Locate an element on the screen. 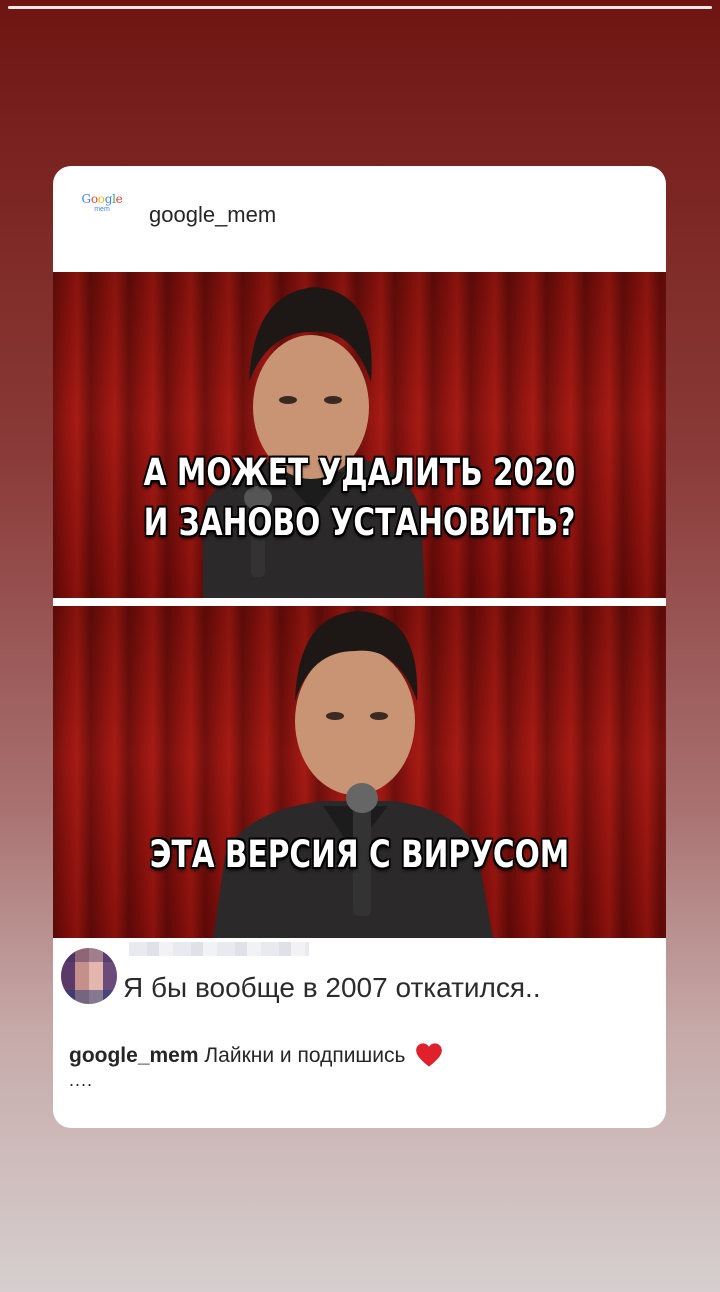 The width and height of the screenshot is (720, 1292). meme-caption-bottom: ЭТА ВЕРСИЯ С ВИРУСОМ is located at coordinates (359, 854).